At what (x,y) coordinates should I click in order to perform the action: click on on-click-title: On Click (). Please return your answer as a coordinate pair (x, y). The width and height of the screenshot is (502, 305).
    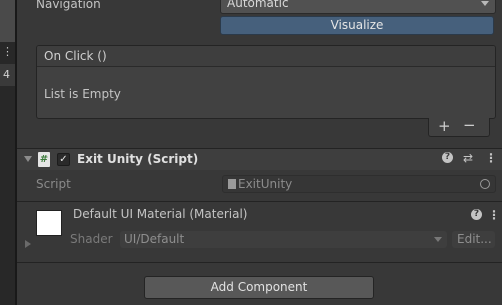
    Looking at the image, I should click on (75, 56).